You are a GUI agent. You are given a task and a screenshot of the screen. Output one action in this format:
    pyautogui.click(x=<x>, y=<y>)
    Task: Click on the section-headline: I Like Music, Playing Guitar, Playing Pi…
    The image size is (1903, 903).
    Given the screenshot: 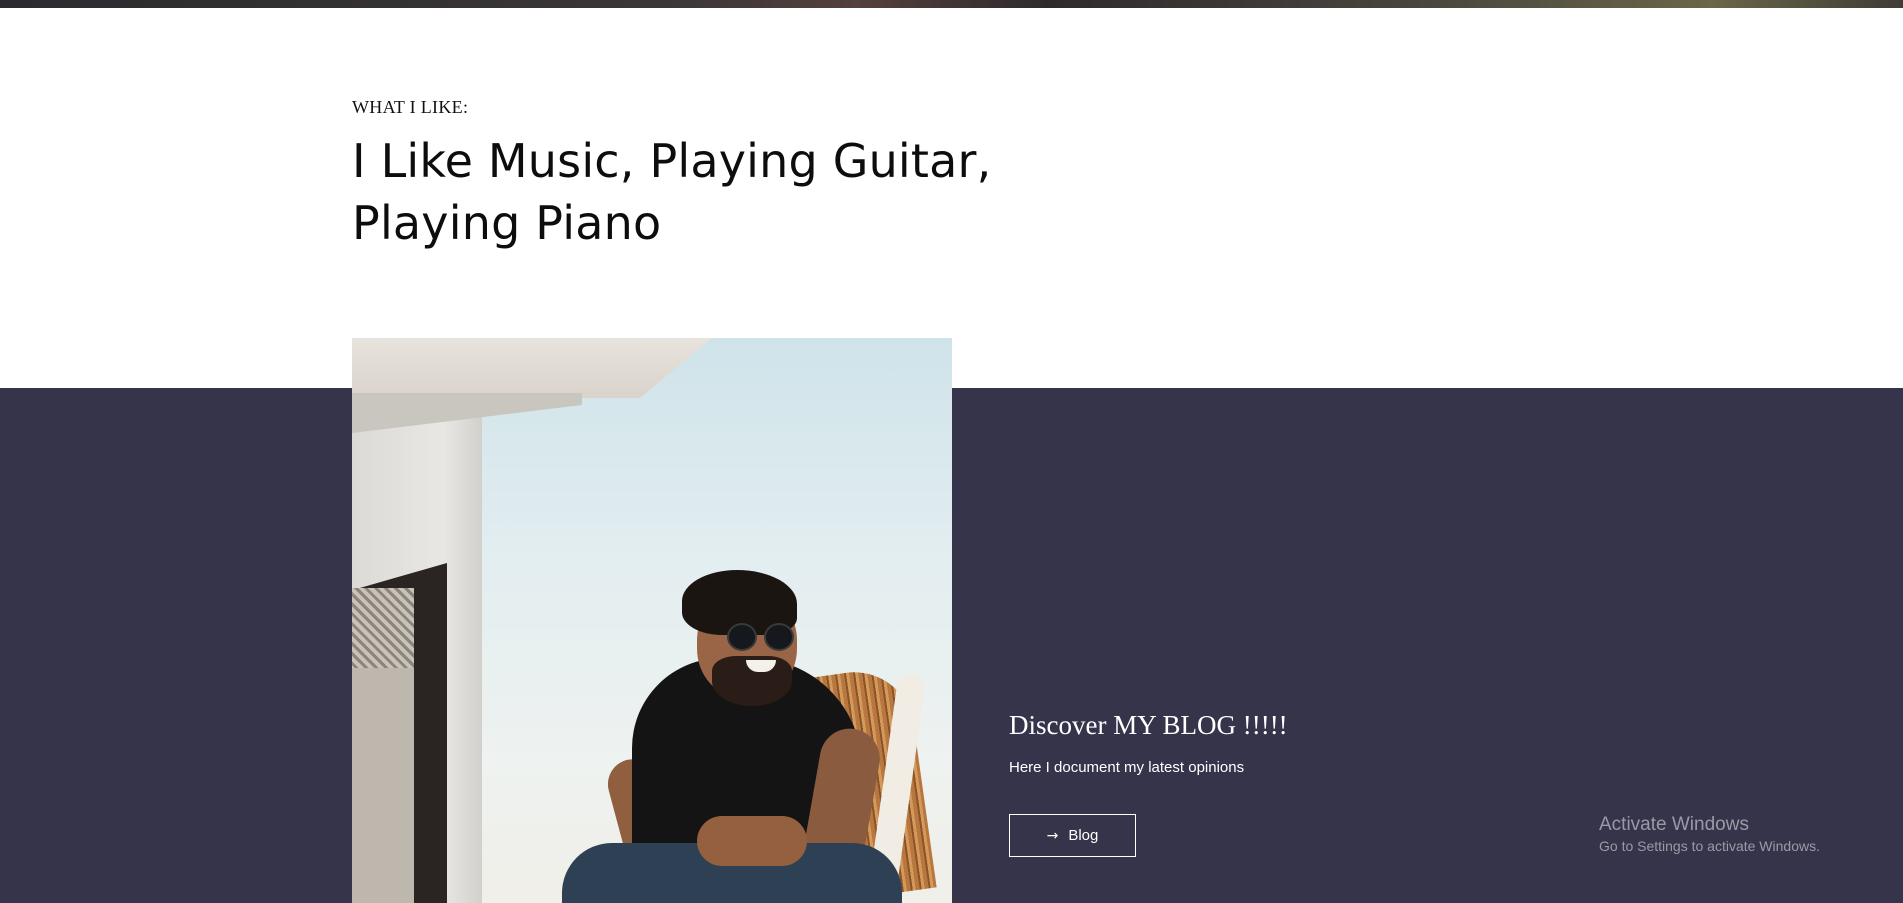 What is the action you would take?
    pyautogui.click(x=732, y=192)
    